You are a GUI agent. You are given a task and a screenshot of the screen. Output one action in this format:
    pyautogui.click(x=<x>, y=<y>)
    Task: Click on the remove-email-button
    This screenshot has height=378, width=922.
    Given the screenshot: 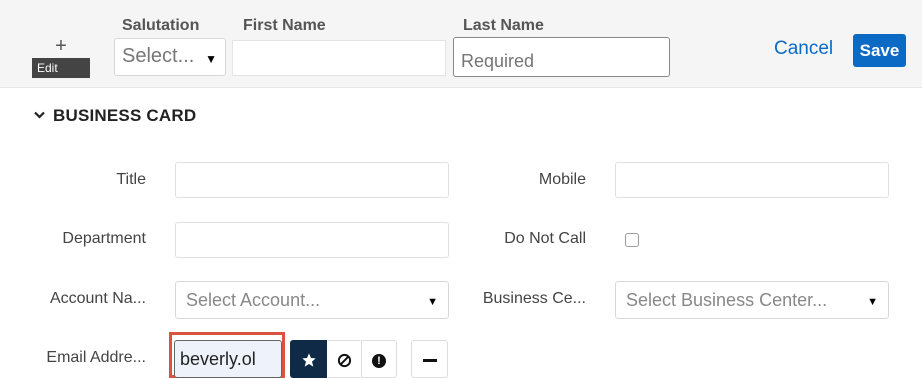 What is the action you would take?
    pyautogui.click(x=429, y=359)
    